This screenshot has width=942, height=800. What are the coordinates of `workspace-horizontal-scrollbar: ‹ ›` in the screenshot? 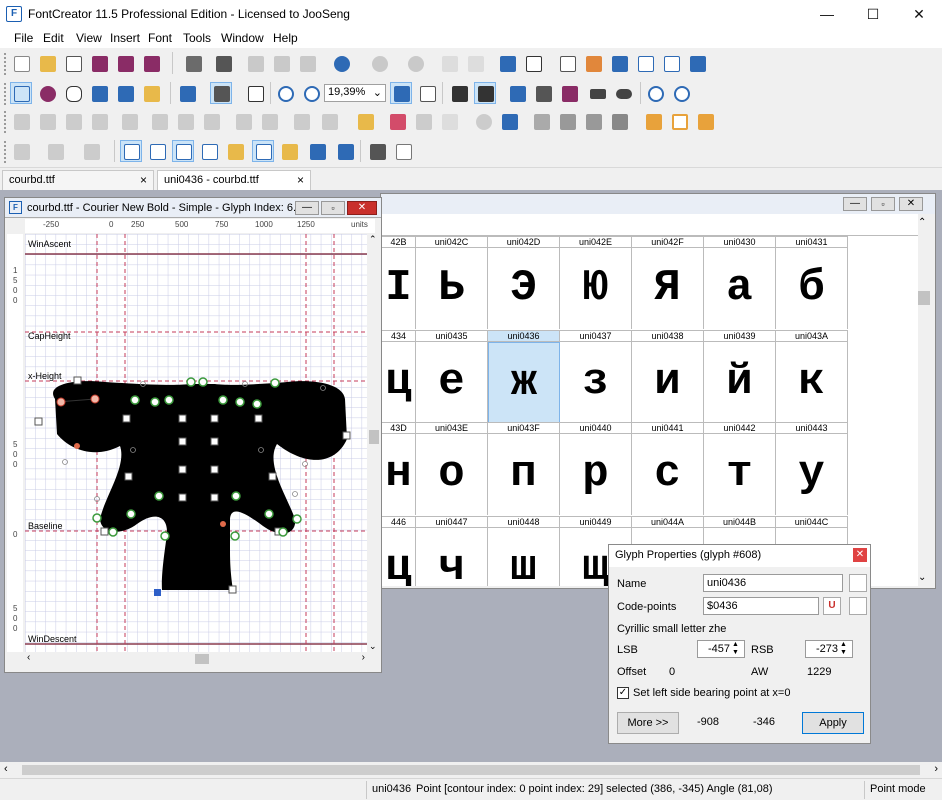 It's located at (471, 770).